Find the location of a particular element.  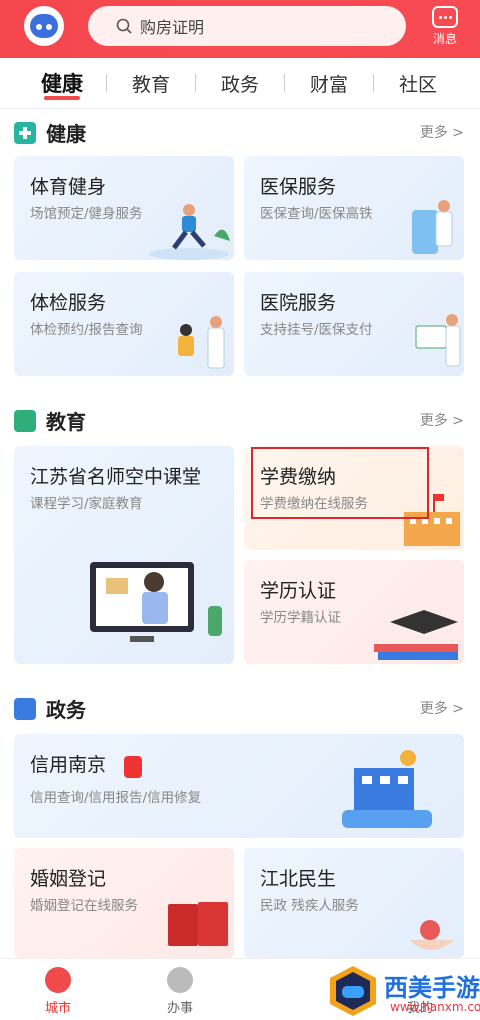

top-bar: 购房证明 消息 is located at coordinates (240, 29).